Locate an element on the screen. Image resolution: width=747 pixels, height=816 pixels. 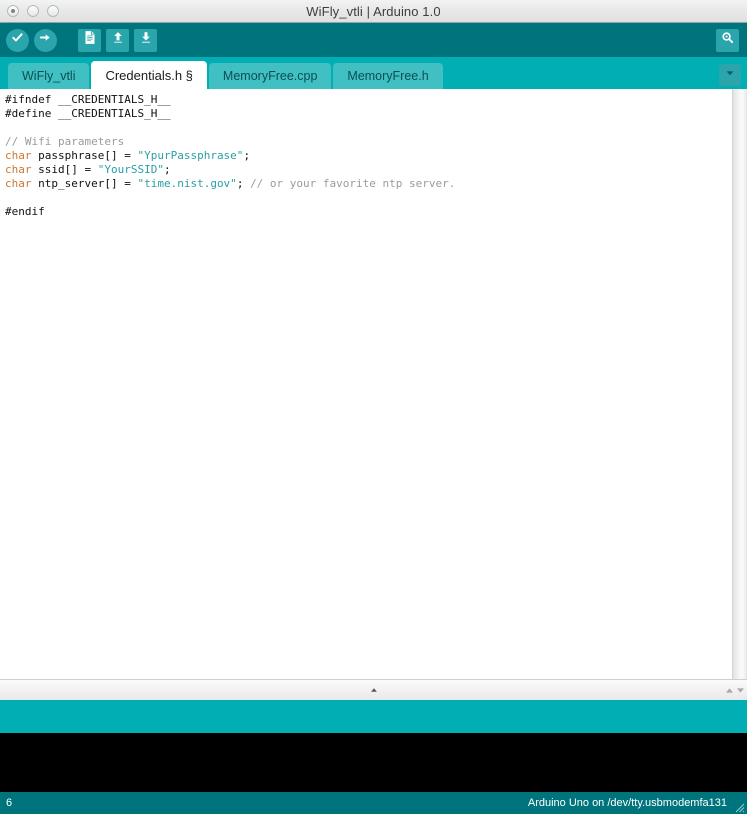
editor-console-splitter is located at coordinates (373, 689).